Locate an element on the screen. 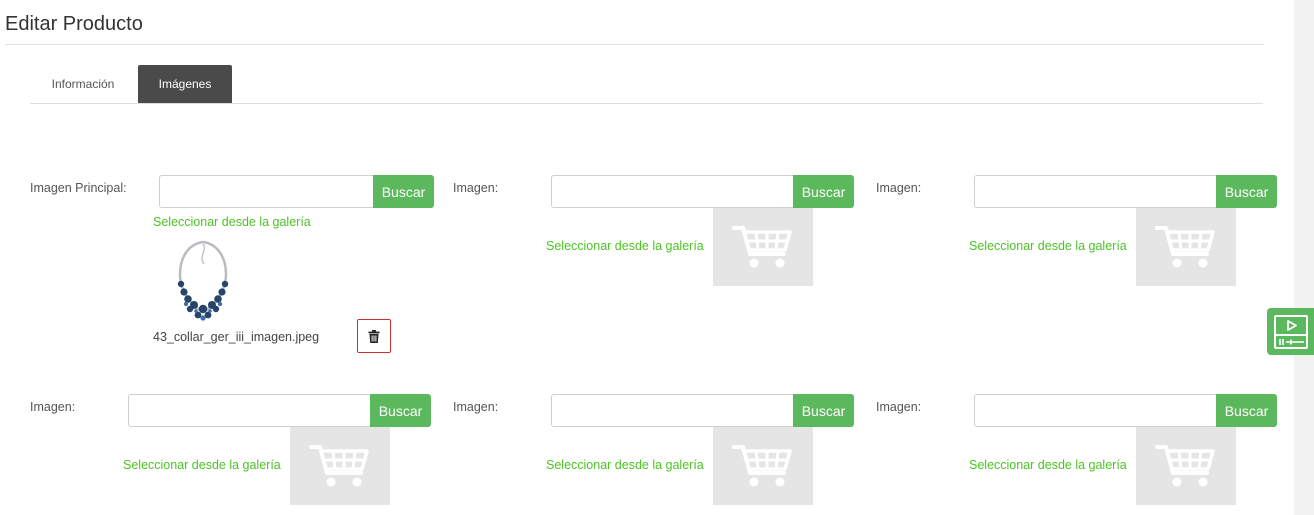 The image size is (1314, 515). image-6-placeholder is located at coordinates (1186, 466).